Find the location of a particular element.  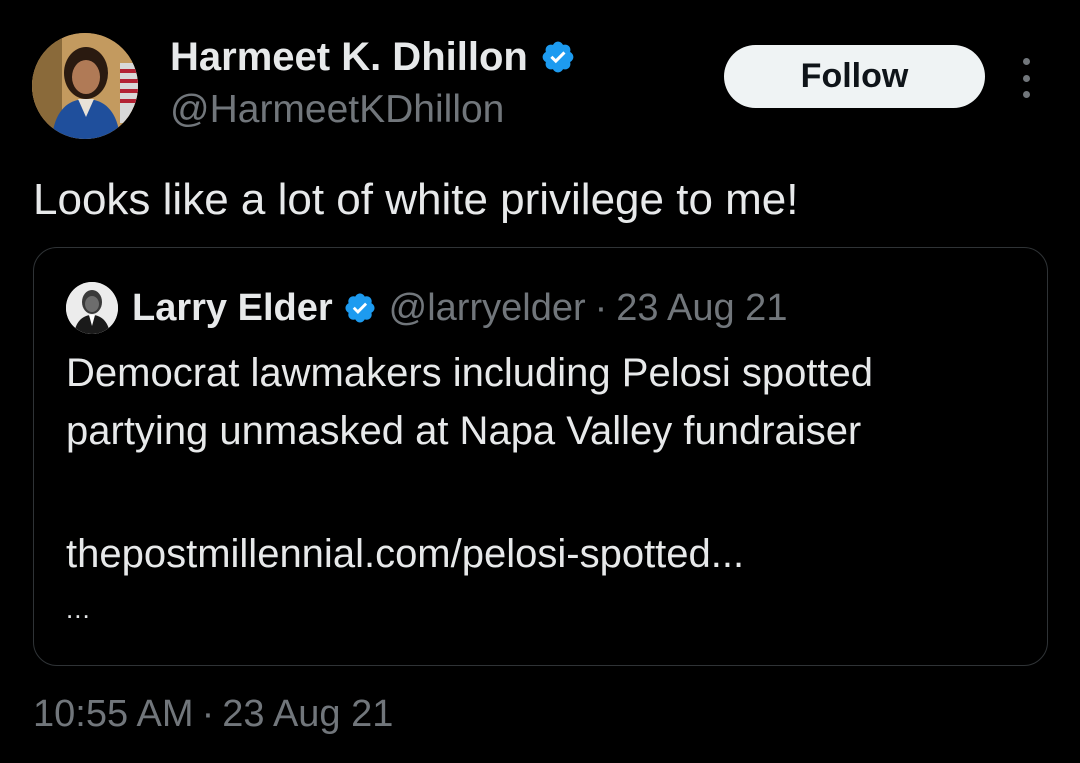

tweet-timestamp: 10:55 AM · 23 Aug 21 is located at coordinates (213, 714).